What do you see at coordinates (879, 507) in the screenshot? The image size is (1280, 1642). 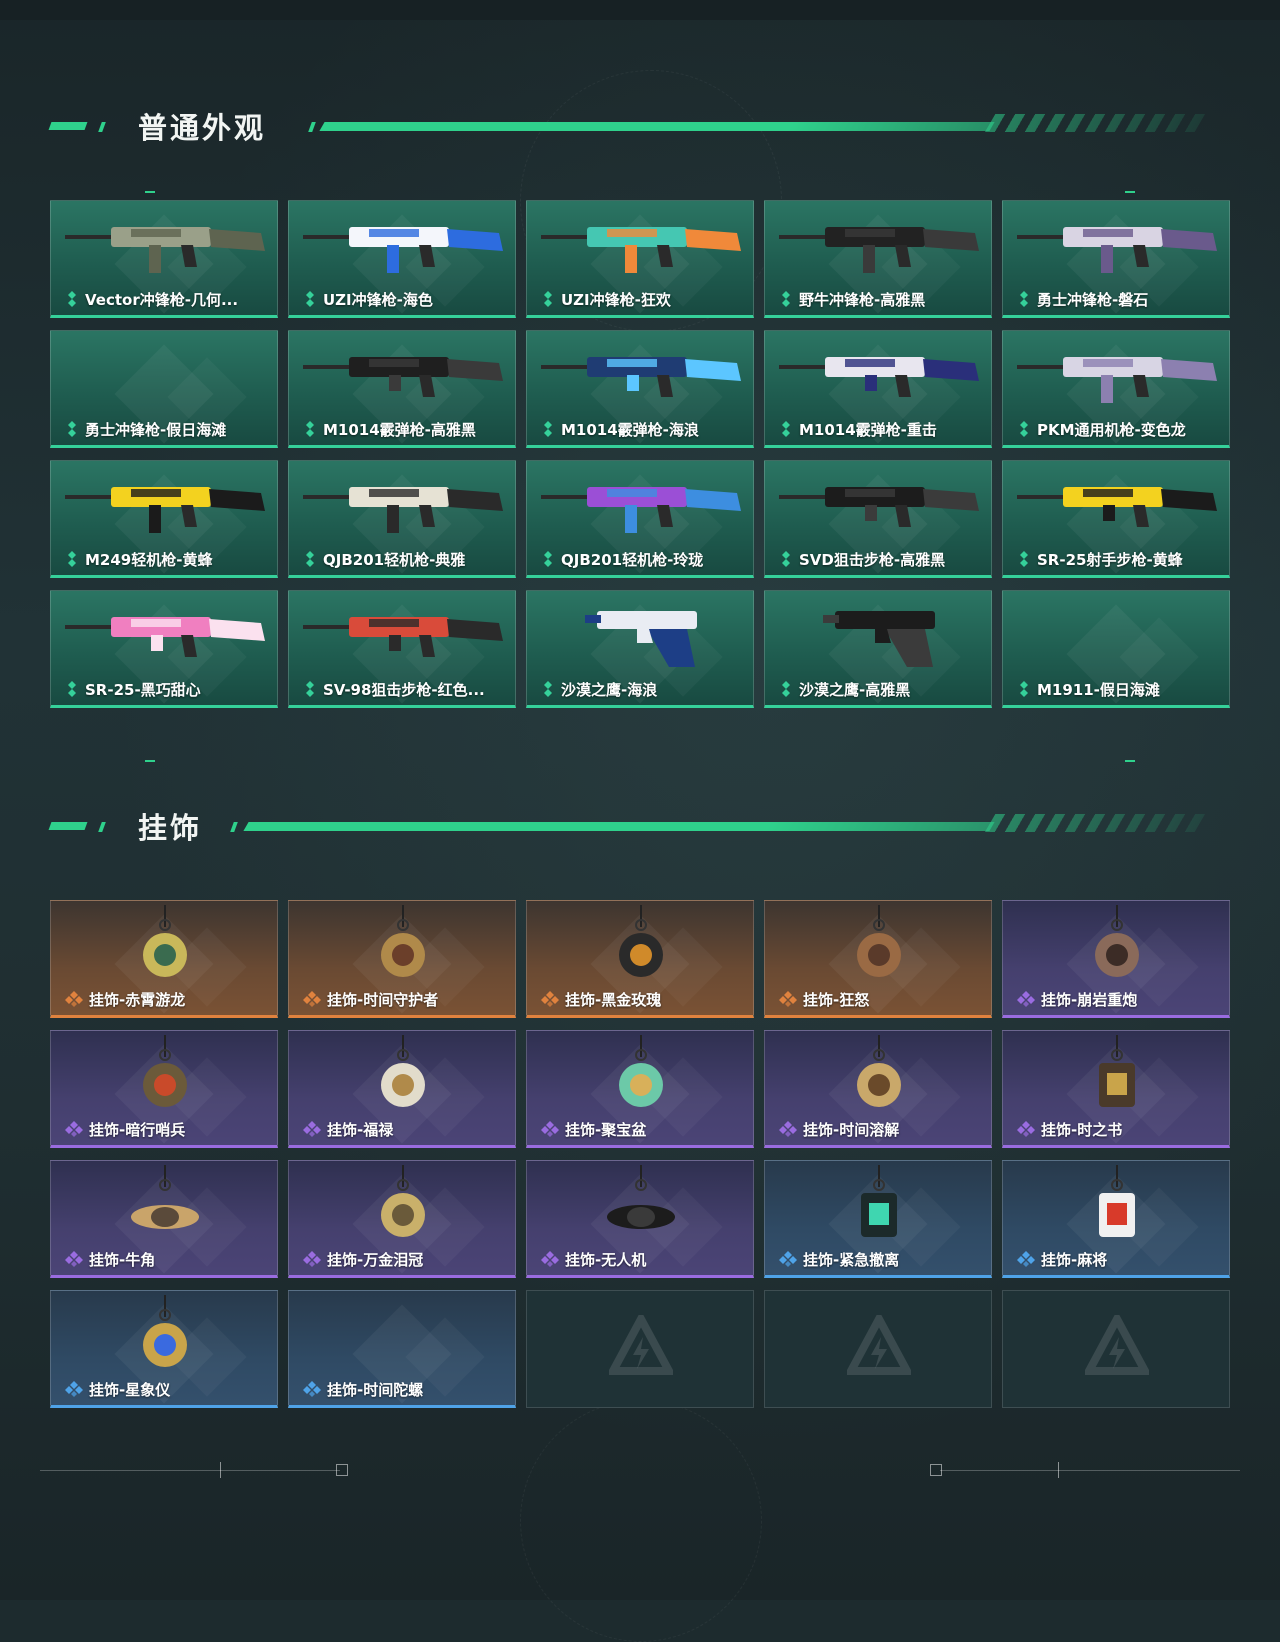 I see `sniper-svd-icon` at bounding box center [879, 507].